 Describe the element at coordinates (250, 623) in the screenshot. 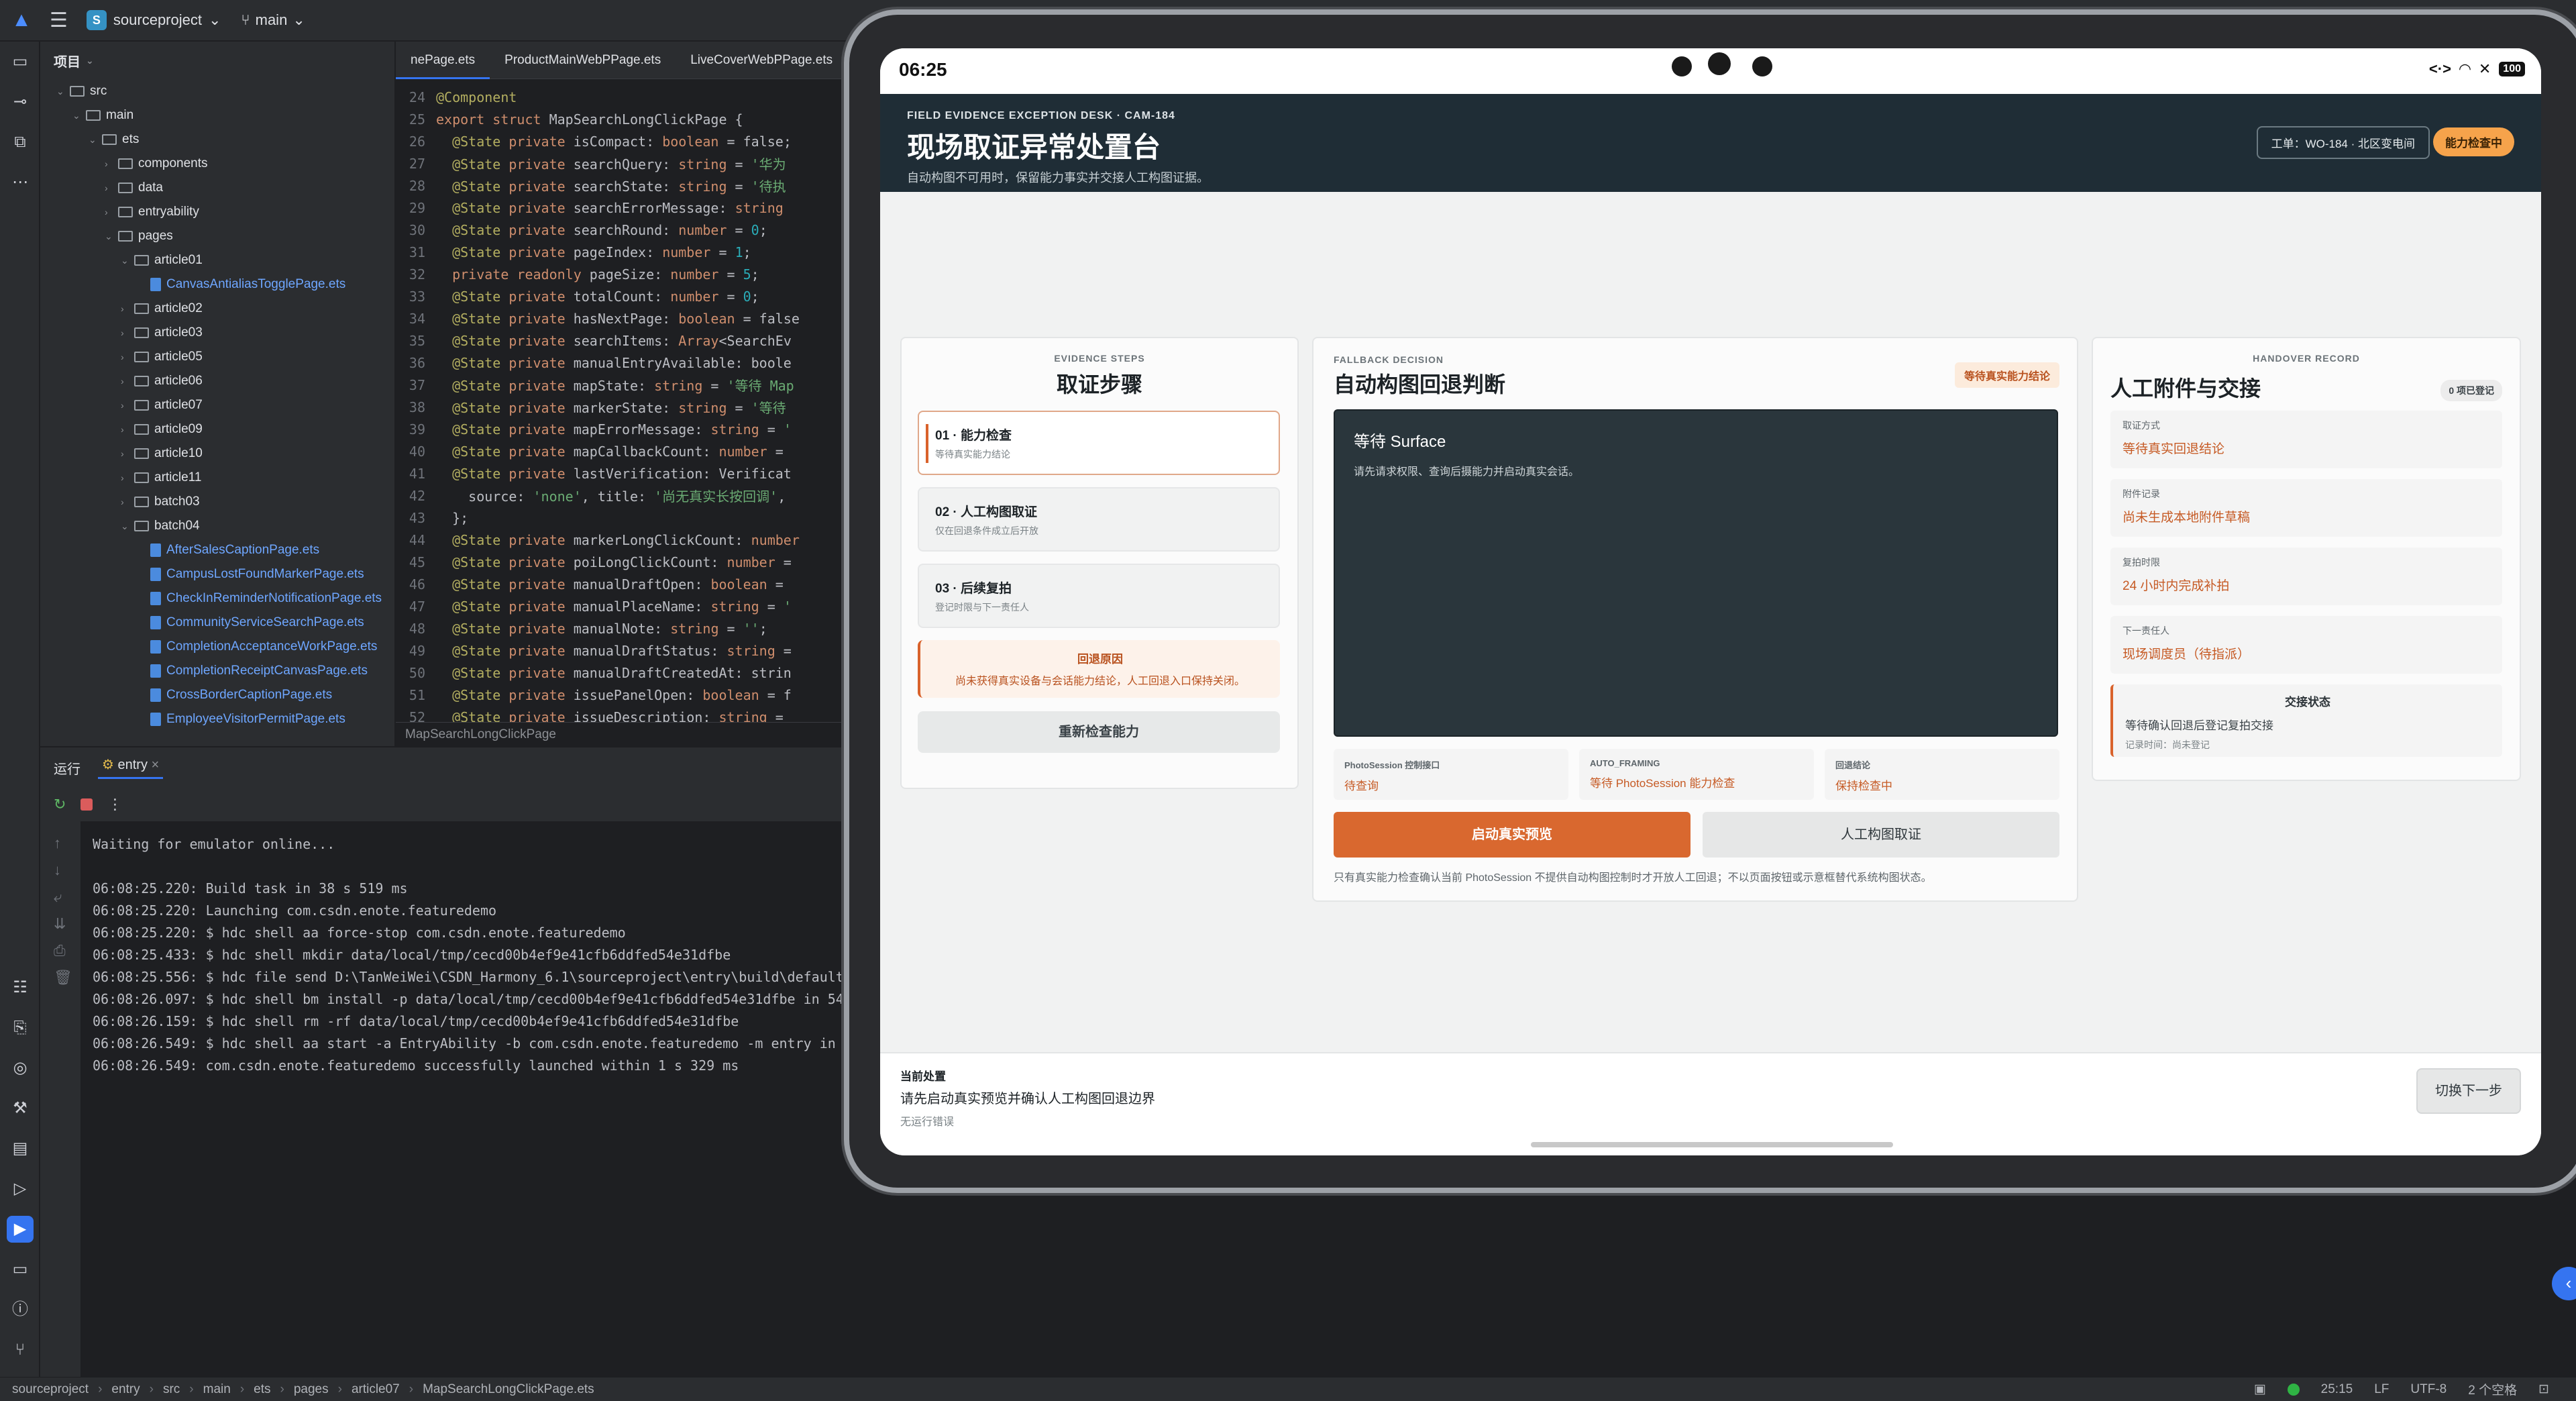

I see `tree-file-item: CommunityServiceSearchPage.ets` at that location.